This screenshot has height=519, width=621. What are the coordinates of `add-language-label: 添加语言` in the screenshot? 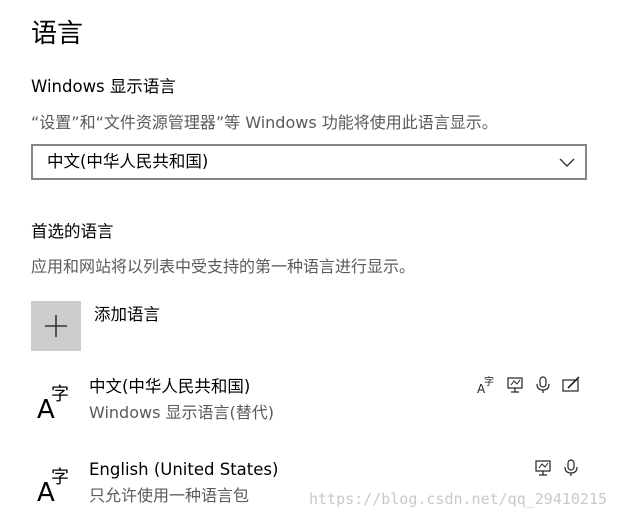 It's located at (127, 315).